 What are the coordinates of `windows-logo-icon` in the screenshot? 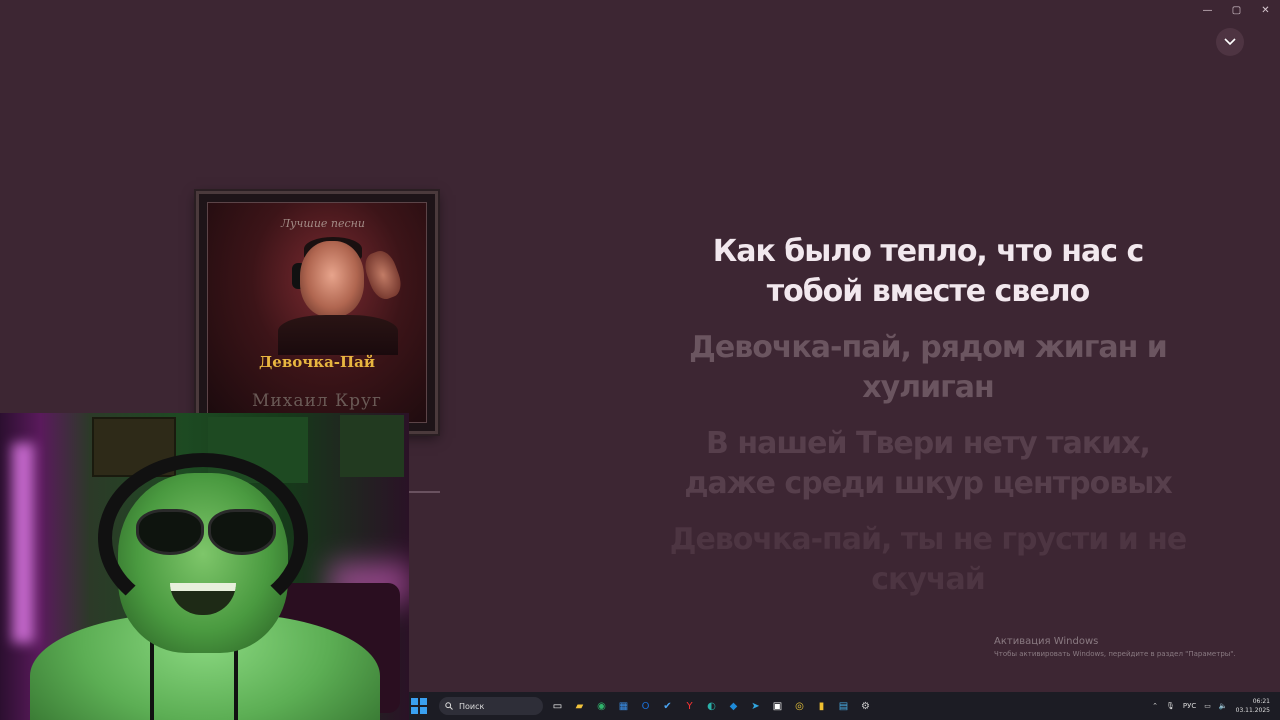 It's located at (414, 701).